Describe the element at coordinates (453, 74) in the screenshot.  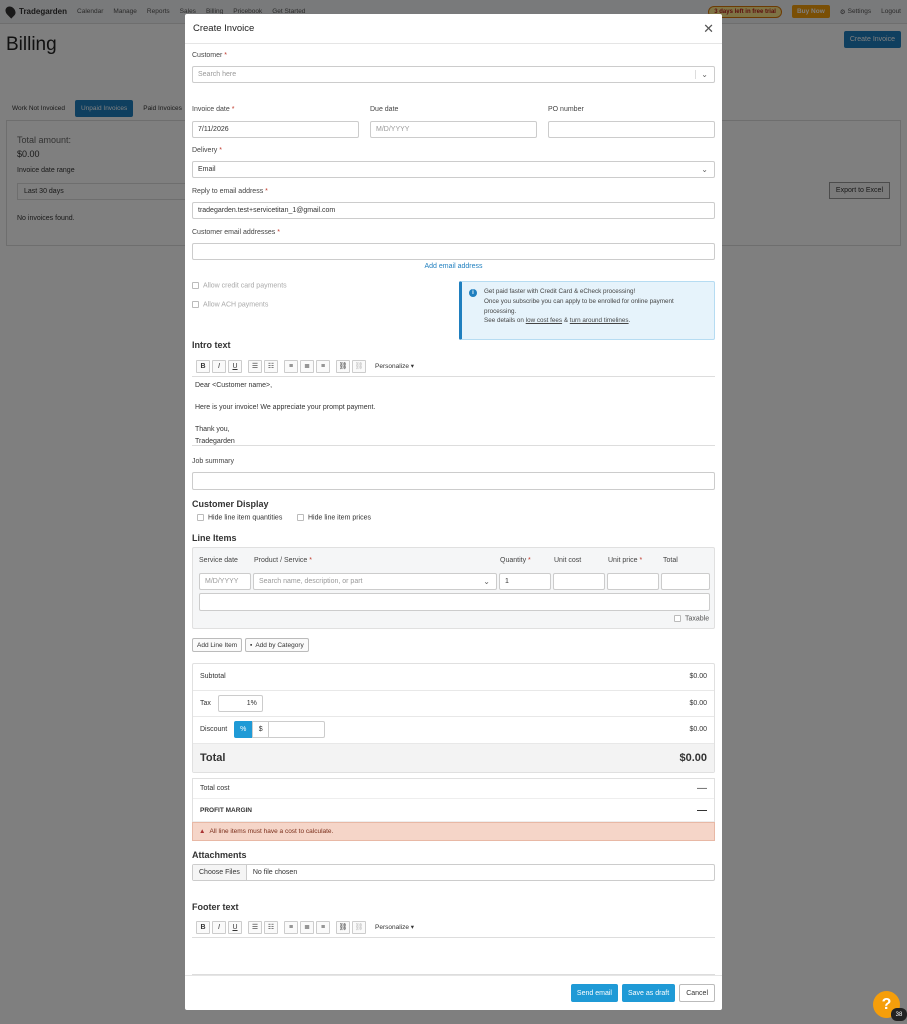
I see `customer-search-input: Search here ⌄` at that location.